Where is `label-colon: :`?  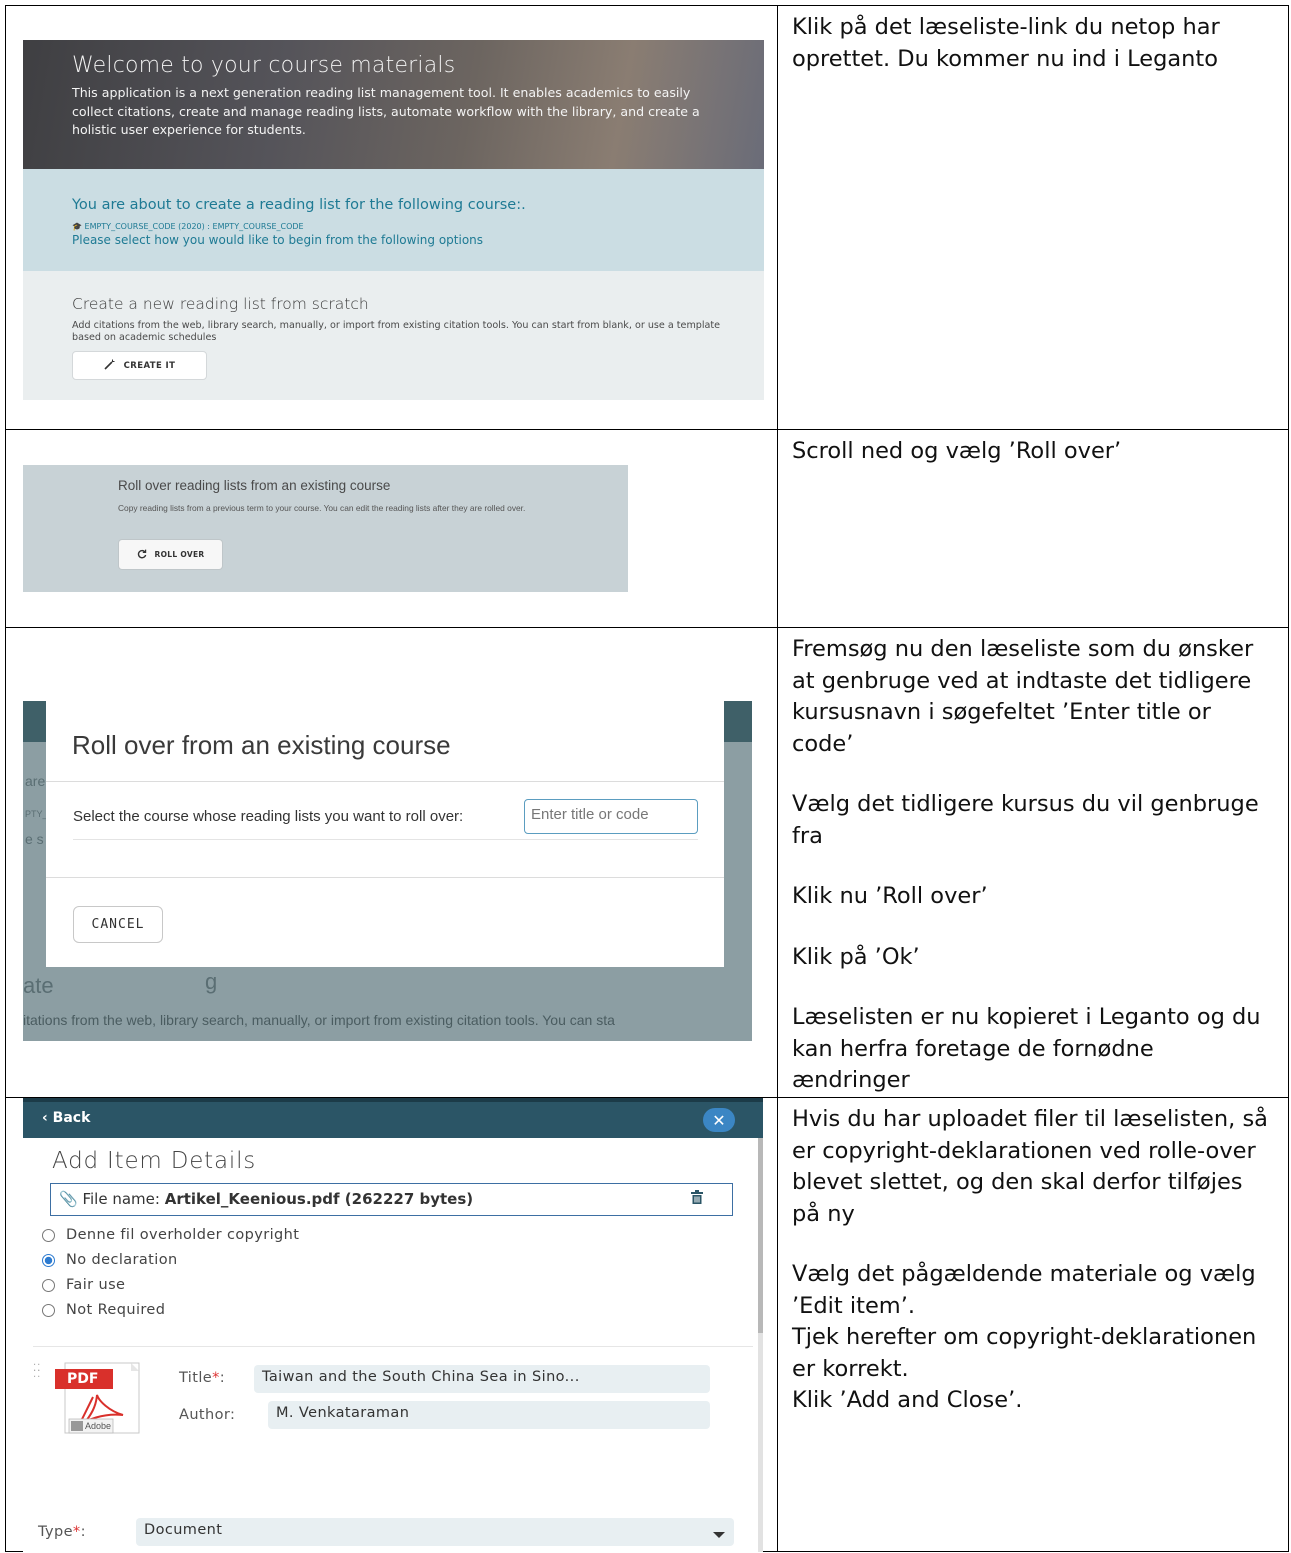
label-colon: : is located at coordinates (83, 1532).